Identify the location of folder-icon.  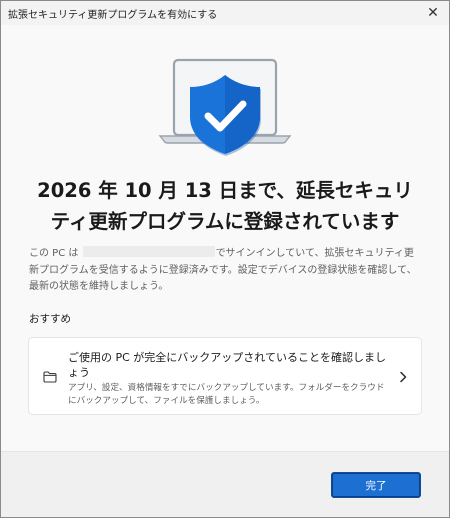
(50, 377).